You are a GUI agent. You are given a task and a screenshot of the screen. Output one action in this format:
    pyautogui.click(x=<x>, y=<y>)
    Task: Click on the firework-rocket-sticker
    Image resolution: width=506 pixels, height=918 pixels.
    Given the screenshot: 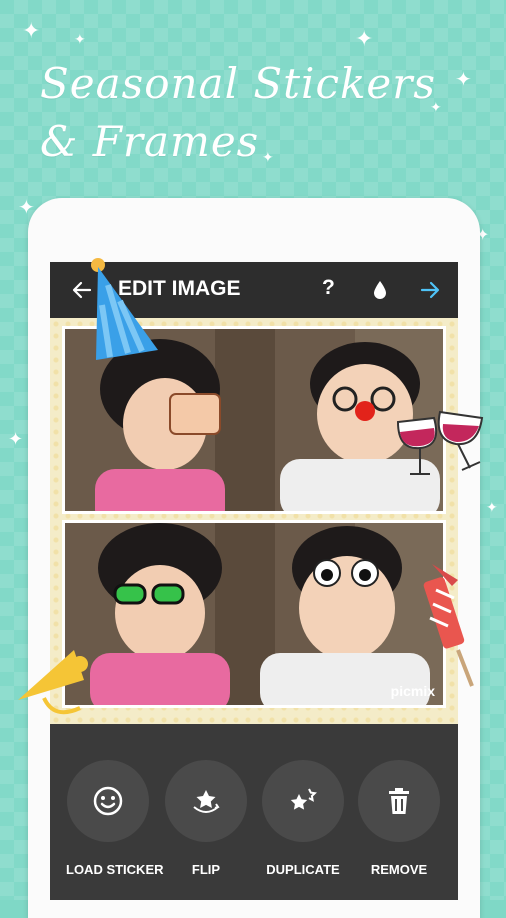 What is the action you would take?
    pyautogui.click(x=448, y=625)
    